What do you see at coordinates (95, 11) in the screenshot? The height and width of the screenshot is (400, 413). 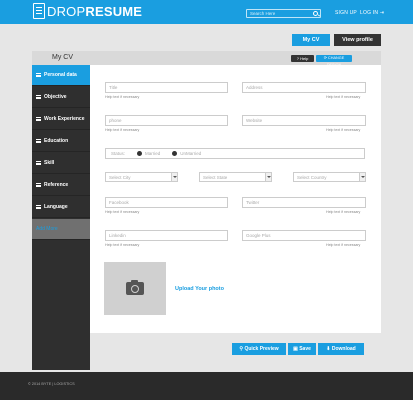 I see `logo-text: DROPRESUME` at bounding box center [95, 11].